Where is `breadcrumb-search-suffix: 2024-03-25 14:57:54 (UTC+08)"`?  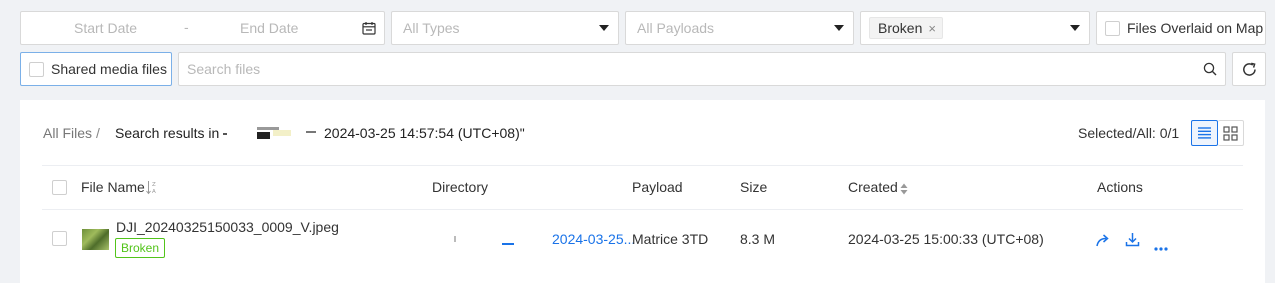 breadcrumb-search-suffix: 2024-03-25 14:57:54 (UTC+08)" is located at coordinates (424, 133).